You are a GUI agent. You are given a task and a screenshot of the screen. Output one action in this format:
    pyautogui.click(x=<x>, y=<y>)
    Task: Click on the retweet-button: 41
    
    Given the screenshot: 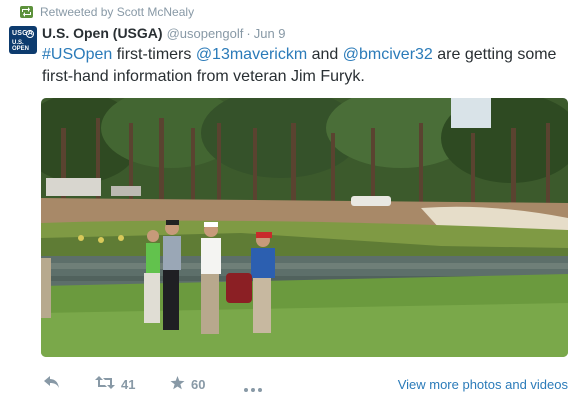 What is the action you would take?
    pyautogui.click(x=115, y=384)
    